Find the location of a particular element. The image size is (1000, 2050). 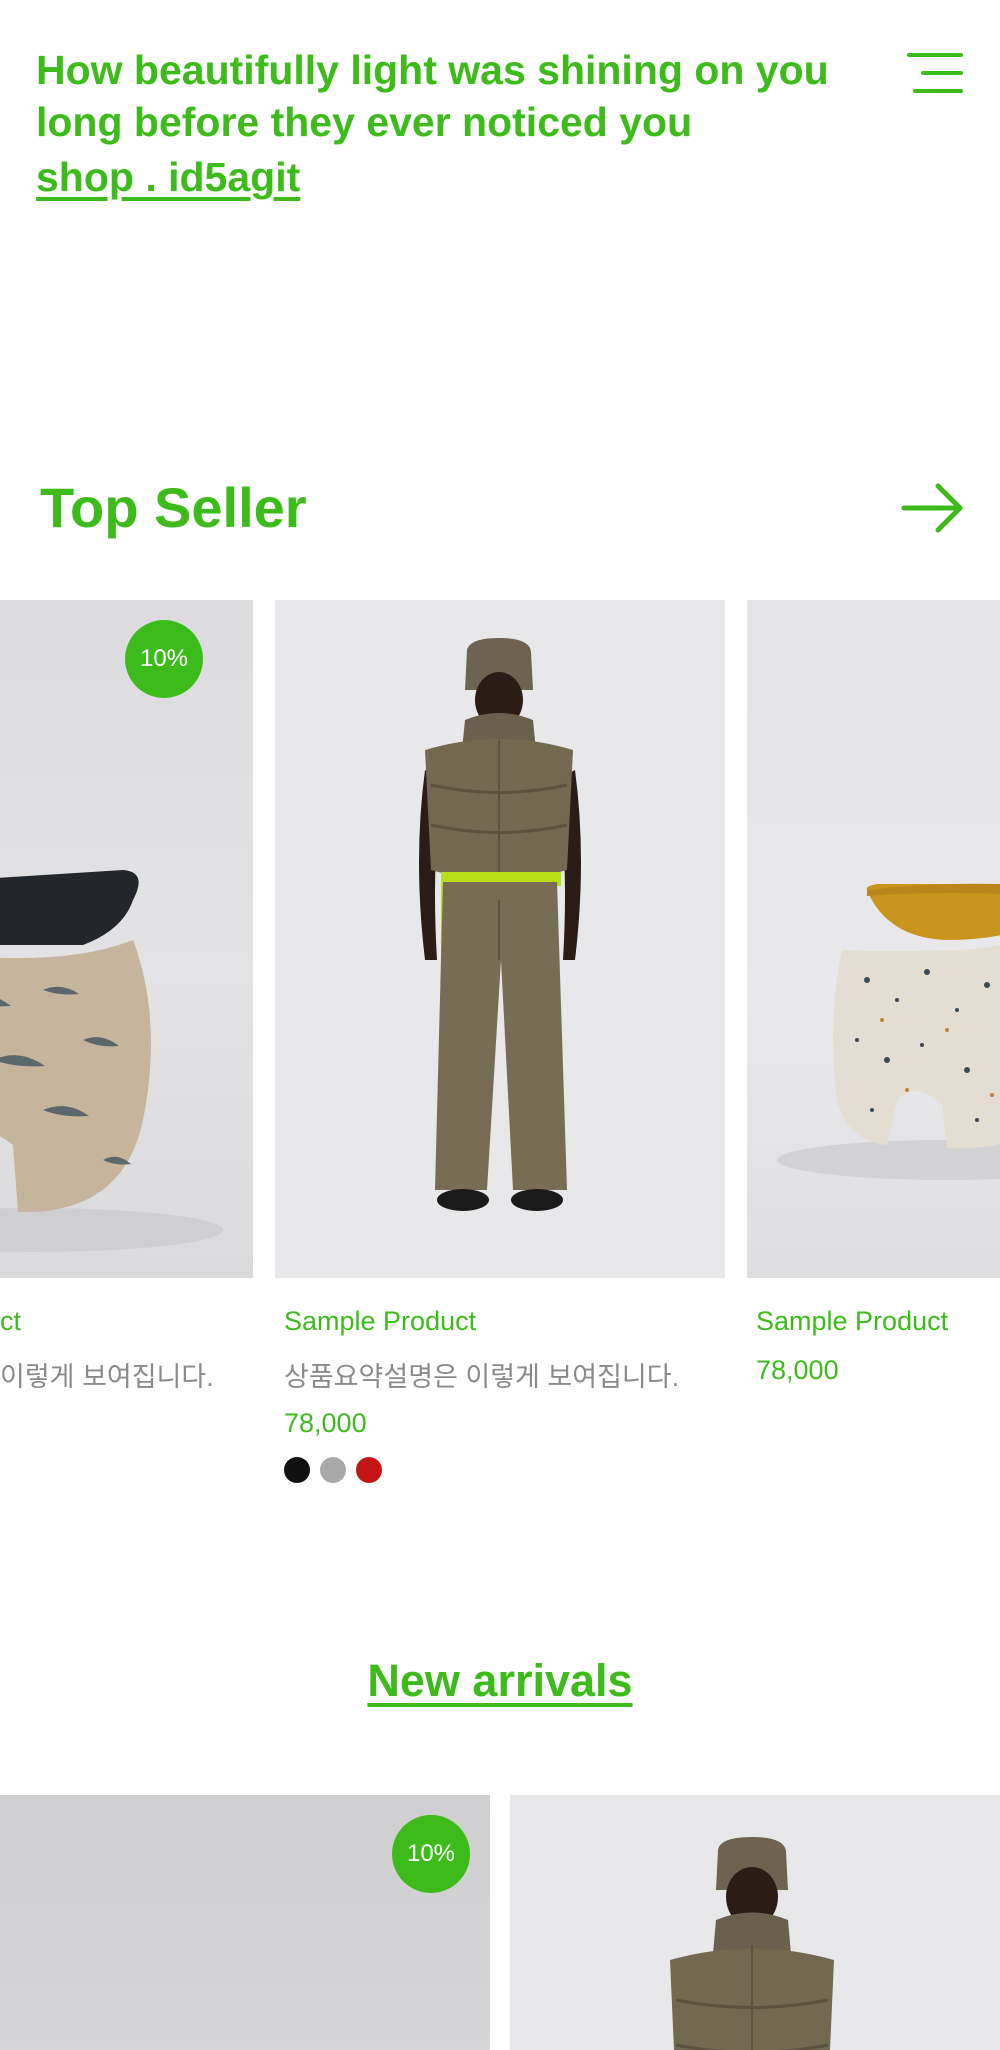

new-arrivals-heading: New arrivals is located at coordinates (500, 1681).